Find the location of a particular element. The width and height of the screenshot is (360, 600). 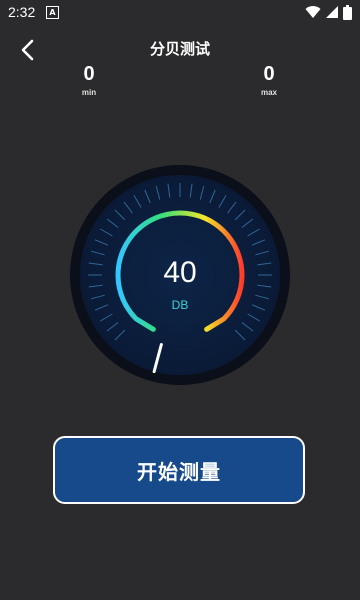

gauge-unit: DB is located at coordinates (180, 305).